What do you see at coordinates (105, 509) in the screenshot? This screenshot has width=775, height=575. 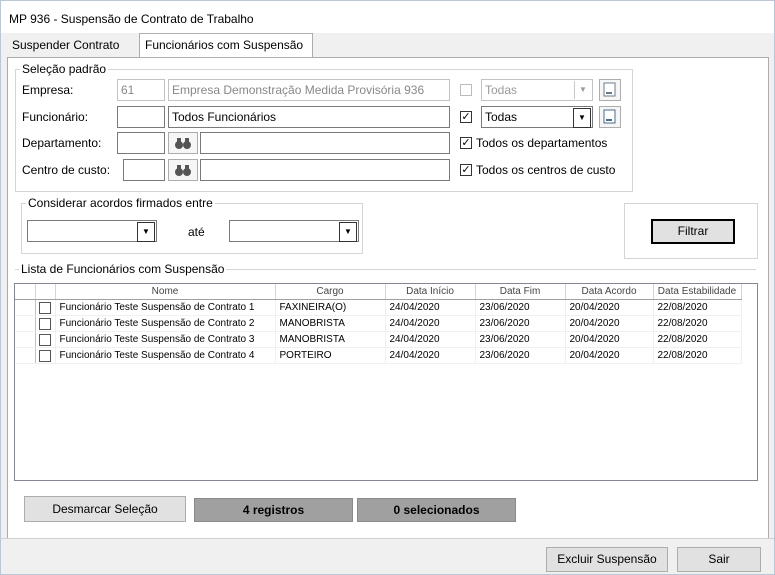 I see `desmarcar-selecao-button: Desmarcar Seleção` at bounding box center [105, 509].